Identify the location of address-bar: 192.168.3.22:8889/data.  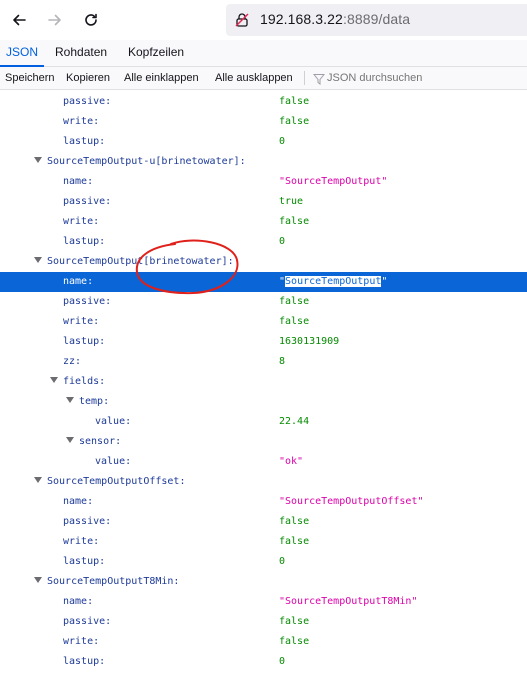
(376, 20).